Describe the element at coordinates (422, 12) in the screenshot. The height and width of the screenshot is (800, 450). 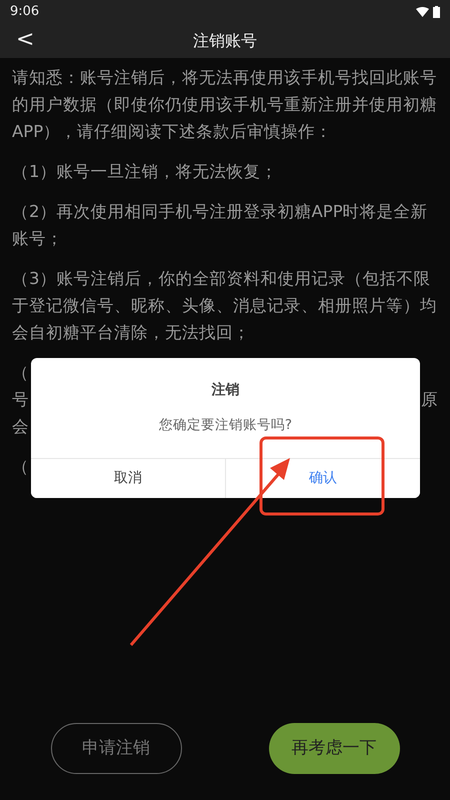
I see `wifi-icon` at that location.